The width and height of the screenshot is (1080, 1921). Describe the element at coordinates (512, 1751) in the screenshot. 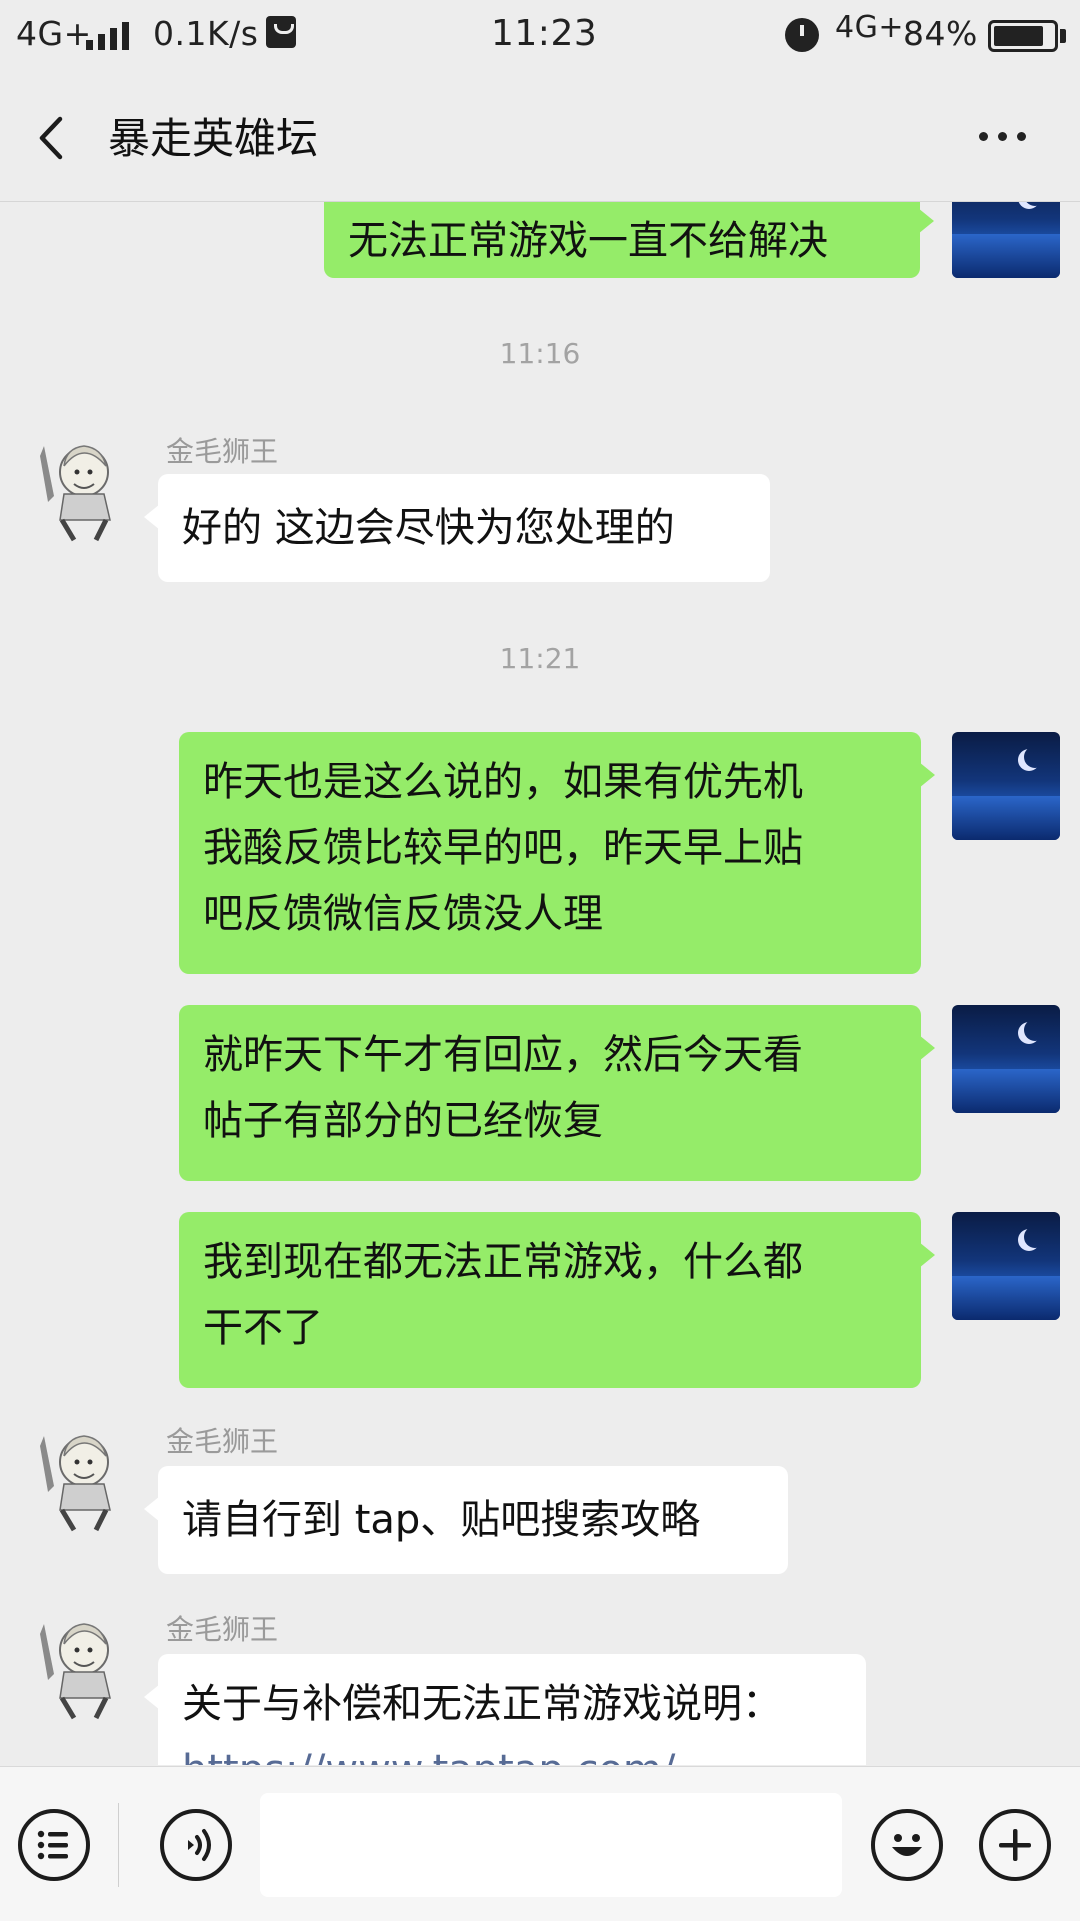

I see `message-link: https://www.taptap.com/` at that location.